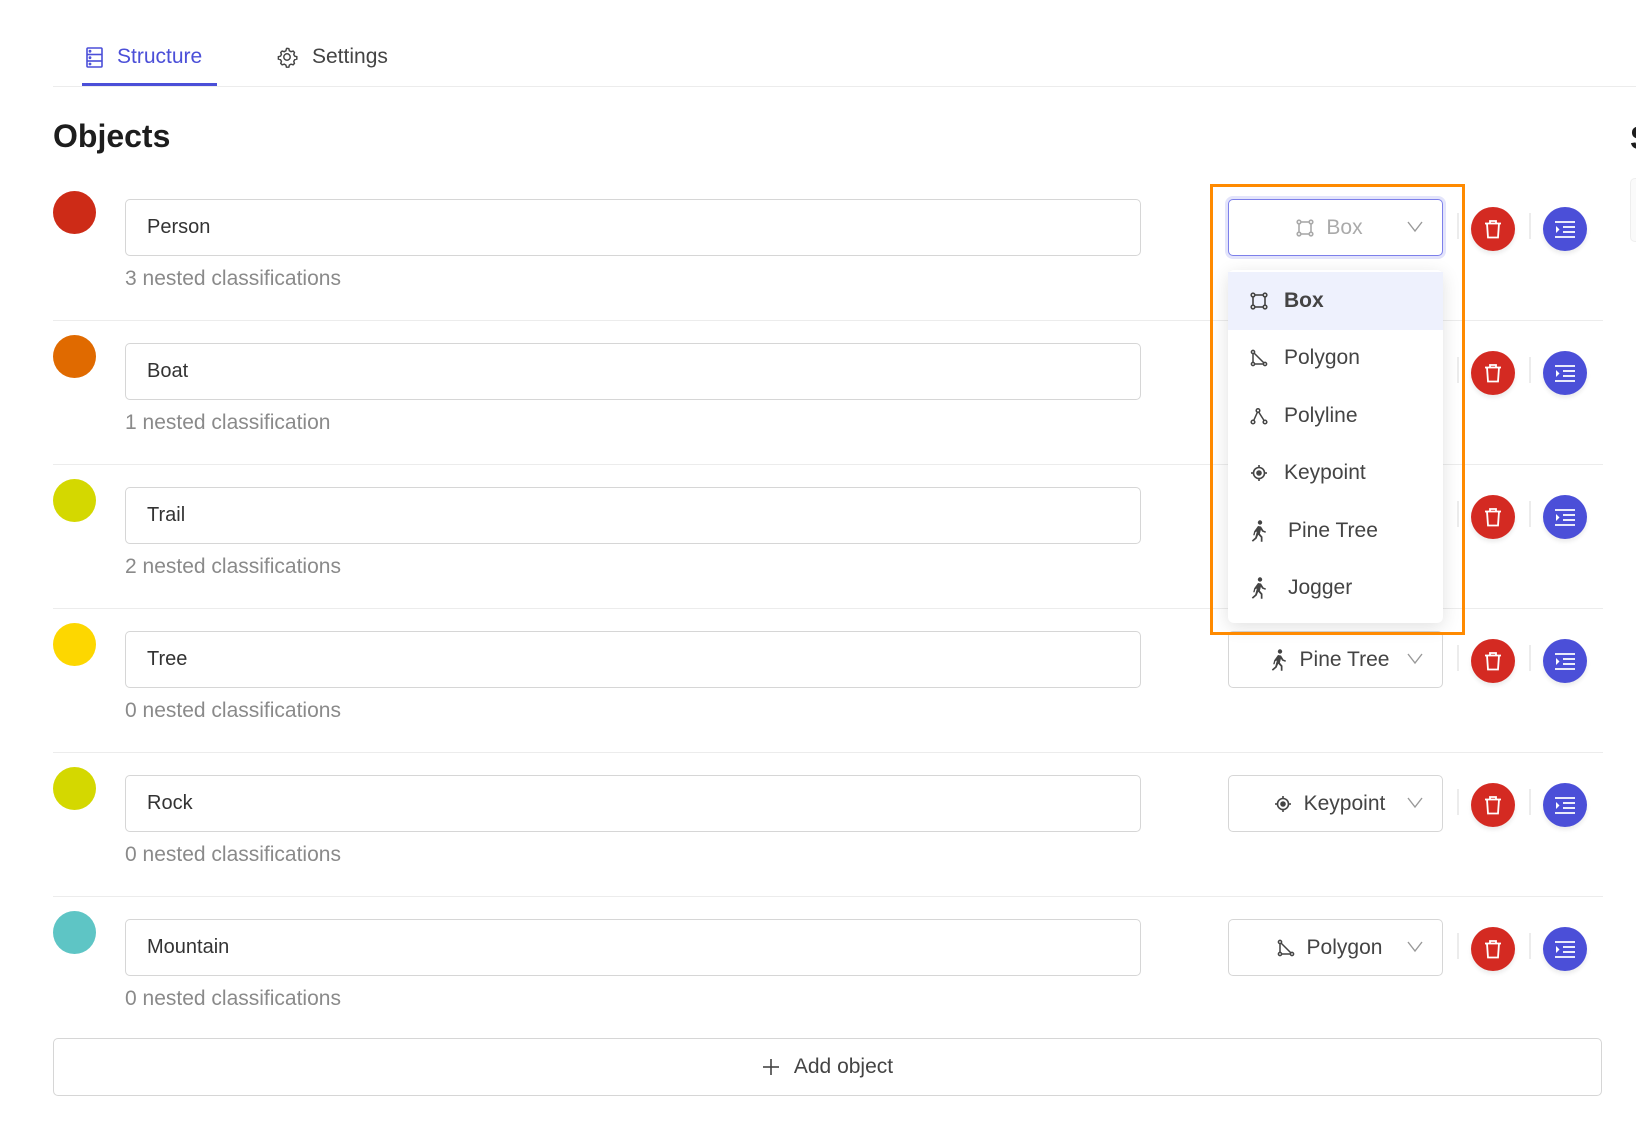 This screenshot has height=1126, width=1636. Describe the element at coordinates (149, 84) in the screenshot. I see `active-tab-indicator` at that location.